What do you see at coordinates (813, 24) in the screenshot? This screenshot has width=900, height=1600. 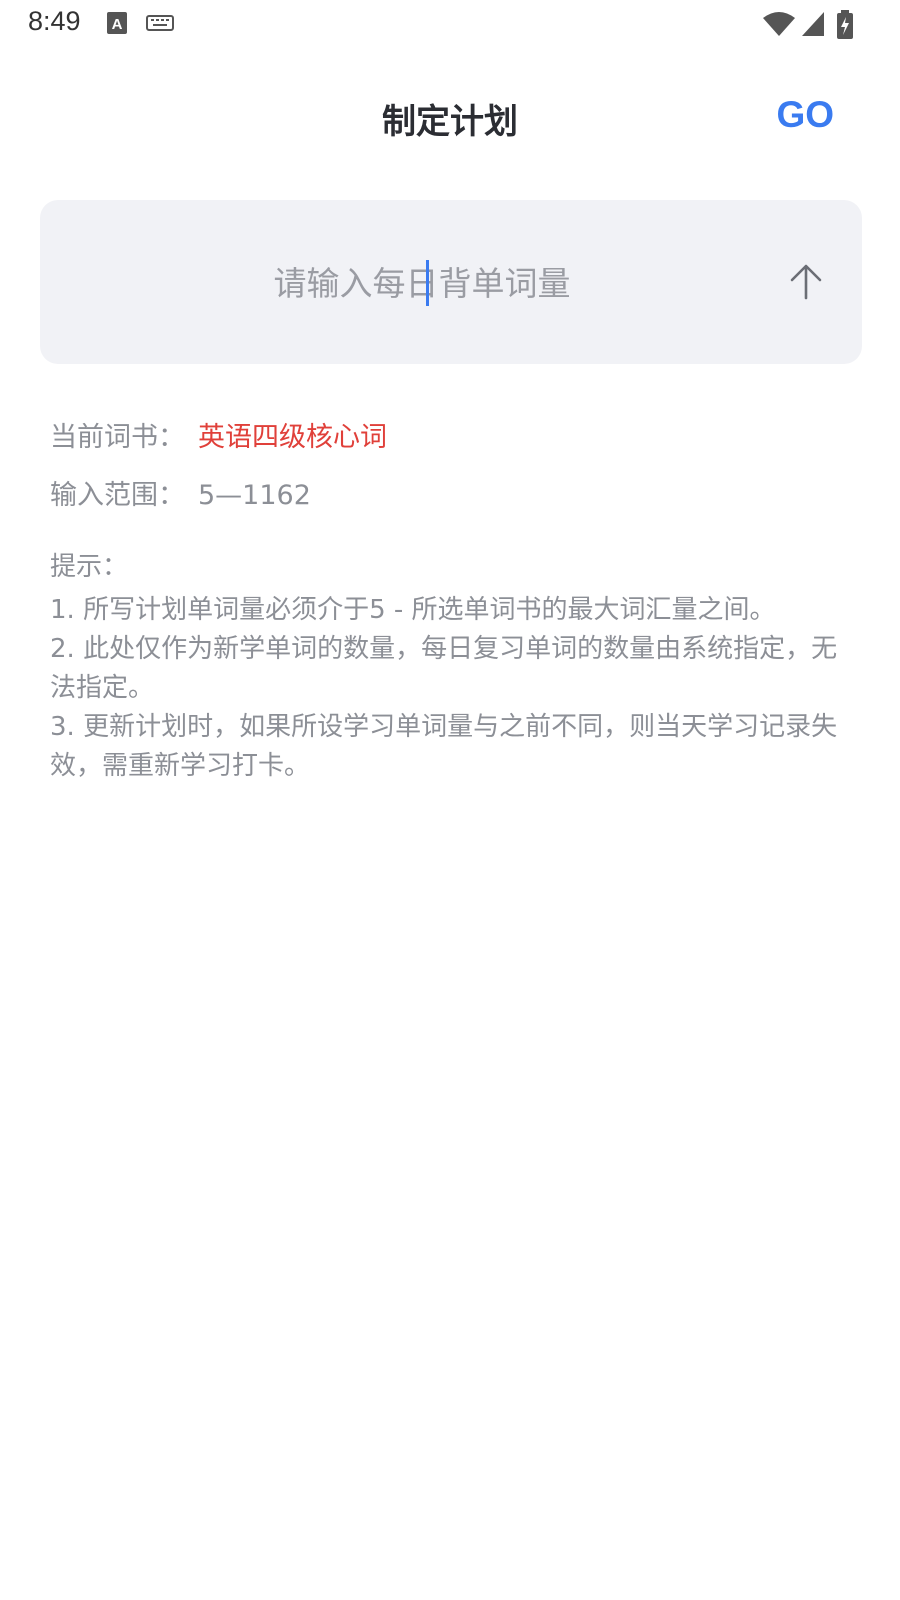 I see `cellular-signal-icon` at bounding box center [813, 24].